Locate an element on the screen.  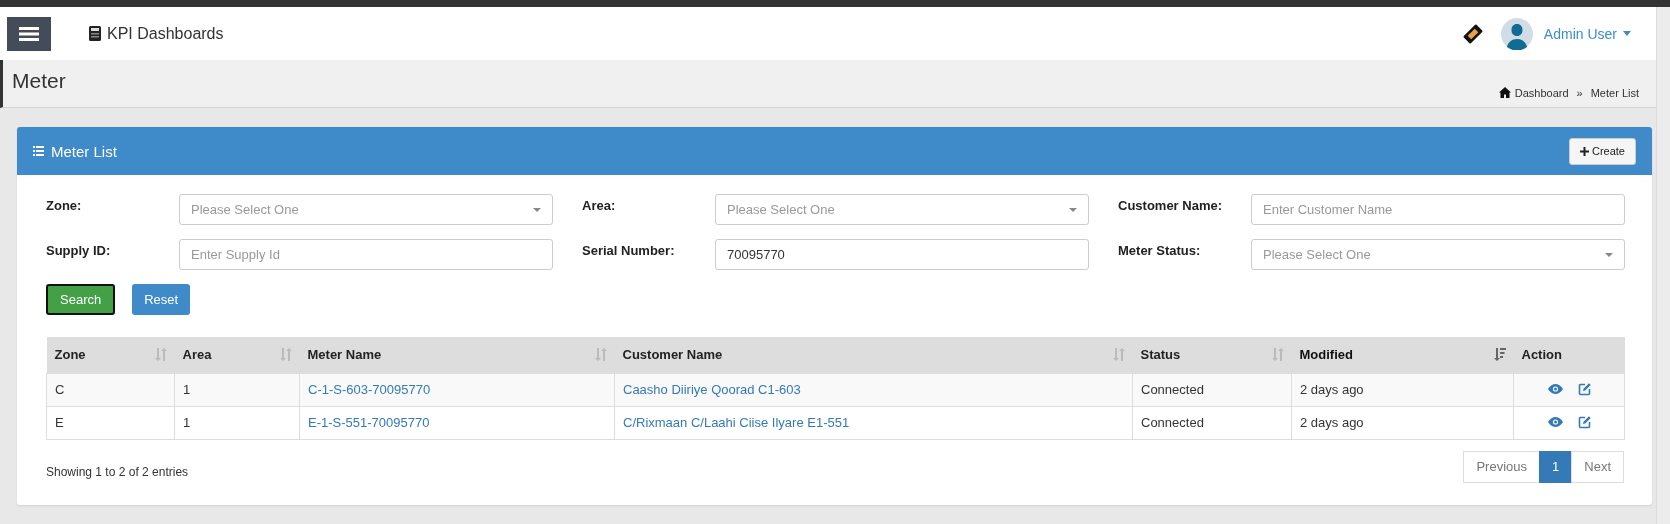
book-icon is located at coordinates (95, 33).